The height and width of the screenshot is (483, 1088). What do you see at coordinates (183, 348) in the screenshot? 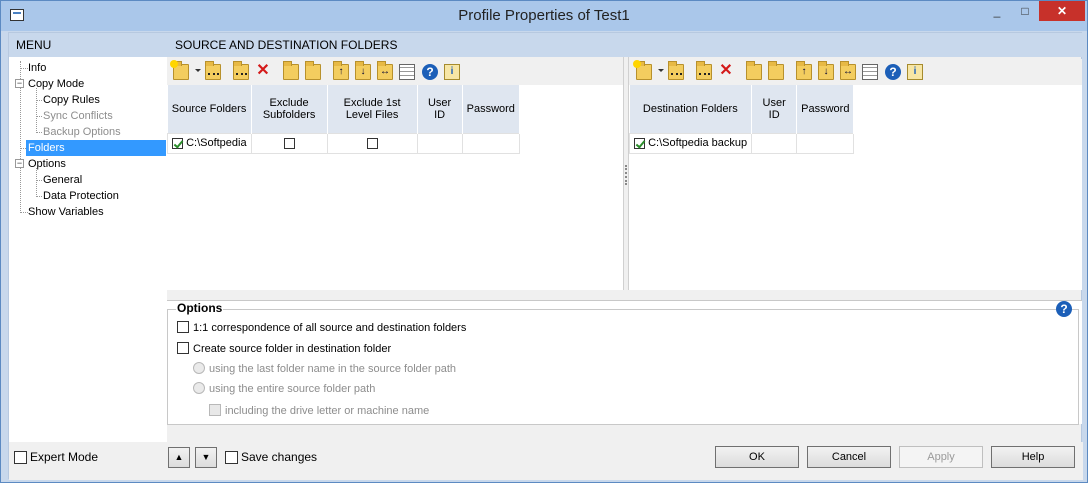
I see `create-source-checkbox` at bounding box center [183, 348].